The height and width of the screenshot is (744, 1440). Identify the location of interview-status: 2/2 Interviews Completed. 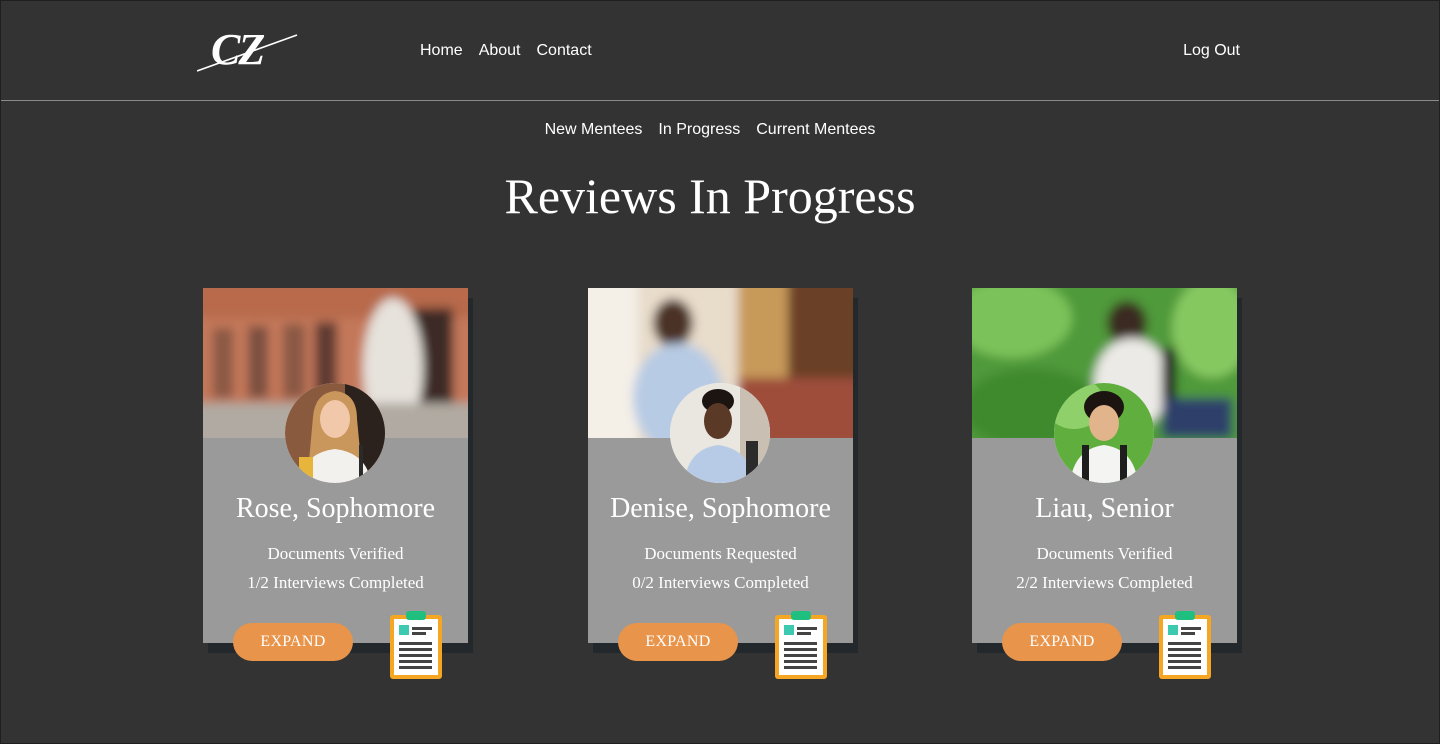
(1104, 582).